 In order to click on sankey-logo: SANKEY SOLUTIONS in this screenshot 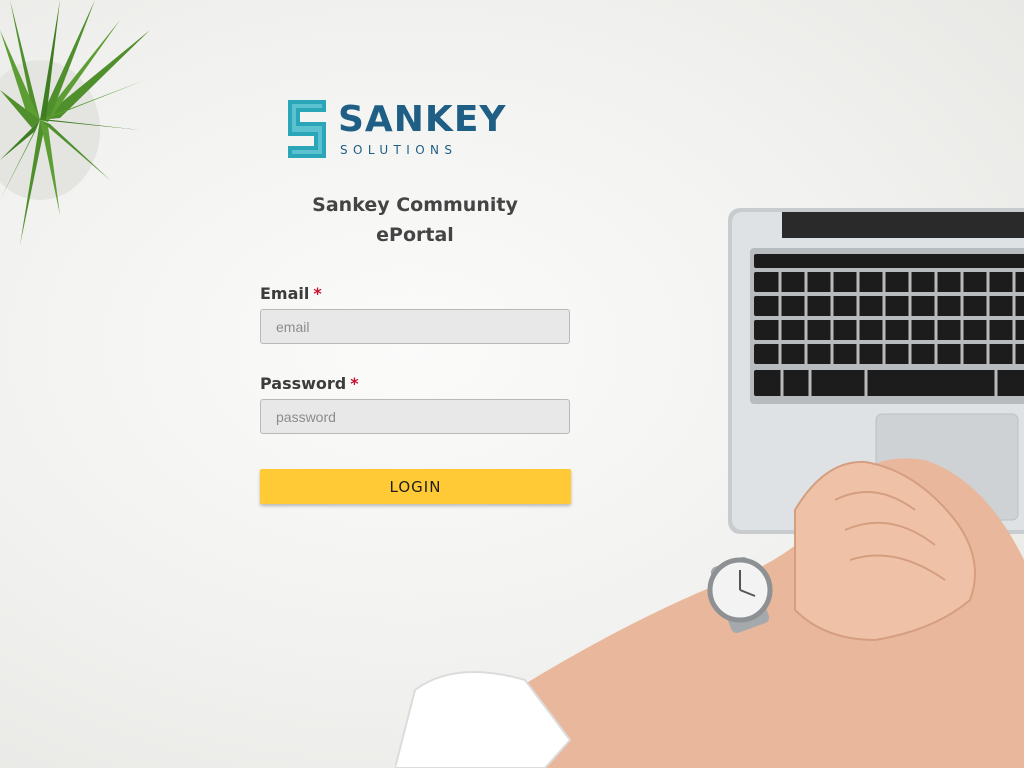, I will do `click(415, 129)`.